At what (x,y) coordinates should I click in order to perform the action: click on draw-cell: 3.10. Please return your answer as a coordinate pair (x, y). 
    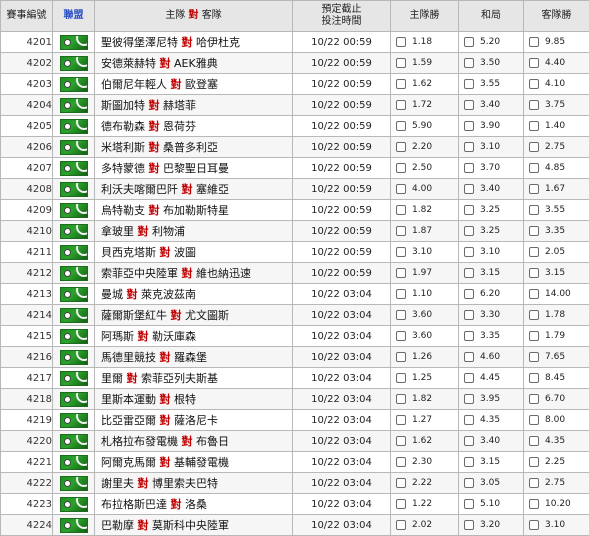
    Looking at the image, I should click on (491, 147).